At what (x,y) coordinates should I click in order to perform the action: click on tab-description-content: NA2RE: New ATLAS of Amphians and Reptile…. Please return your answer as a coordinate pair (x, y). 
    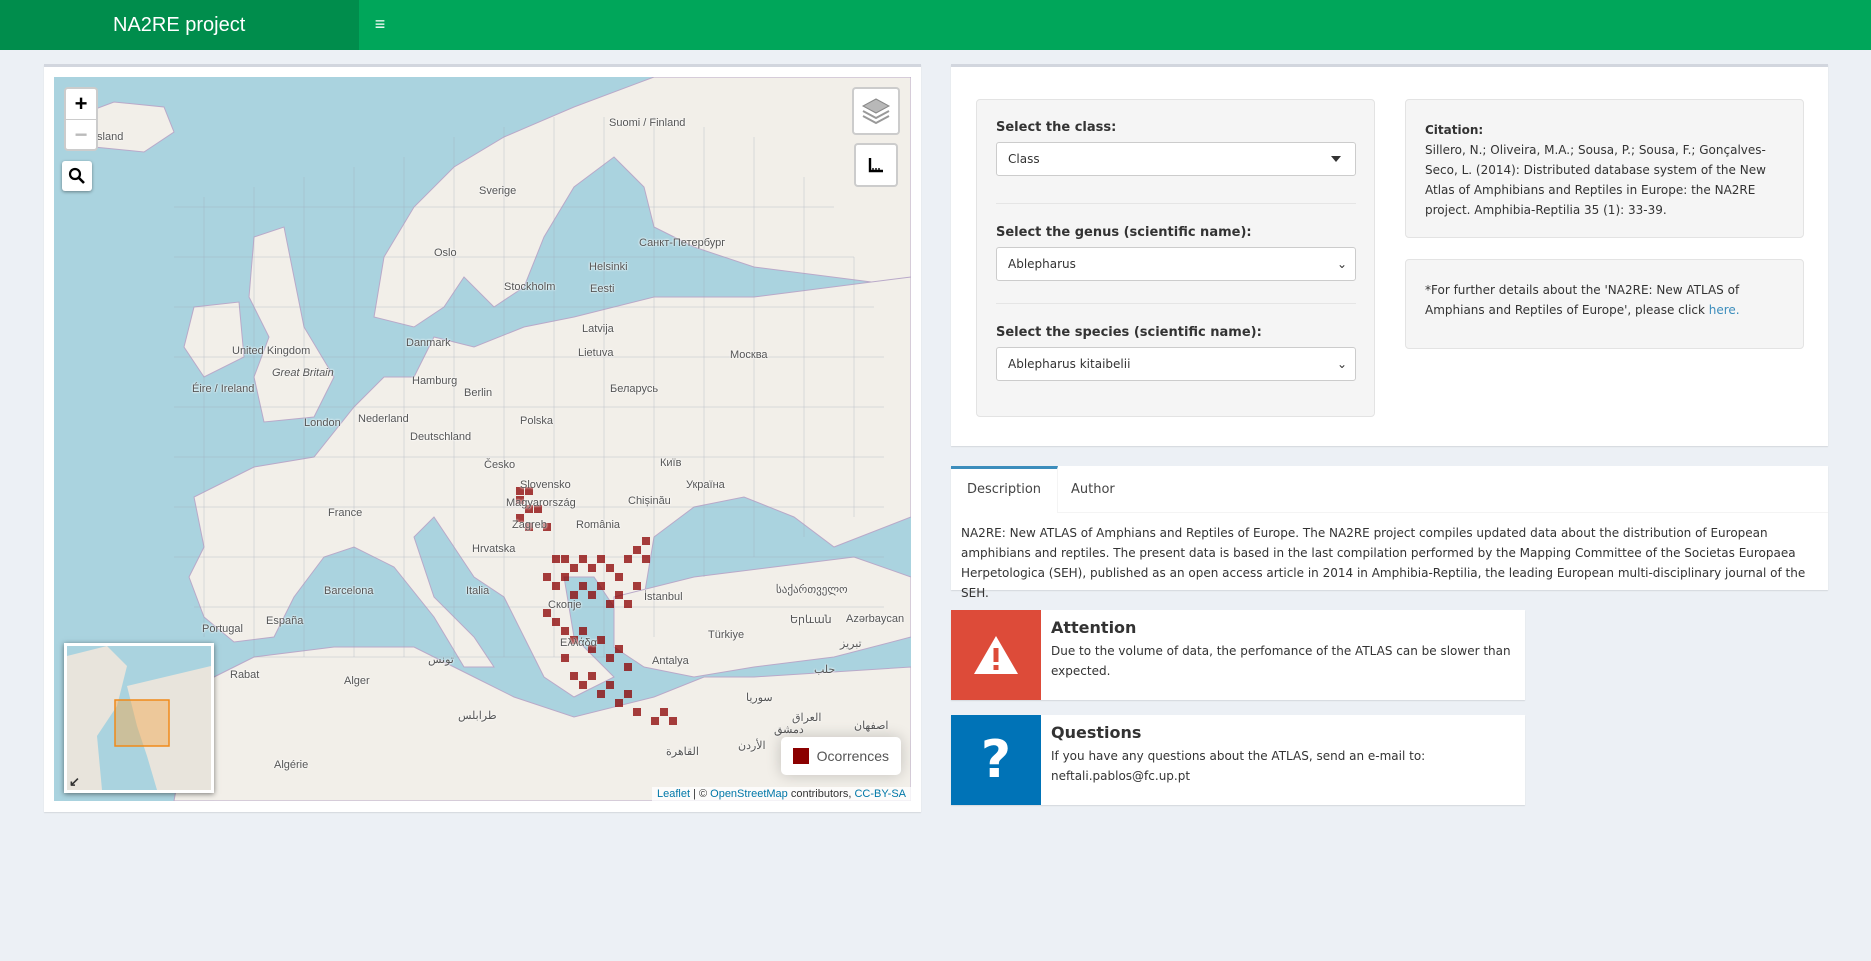
    Looking at the image, I should click on (1383, 563).